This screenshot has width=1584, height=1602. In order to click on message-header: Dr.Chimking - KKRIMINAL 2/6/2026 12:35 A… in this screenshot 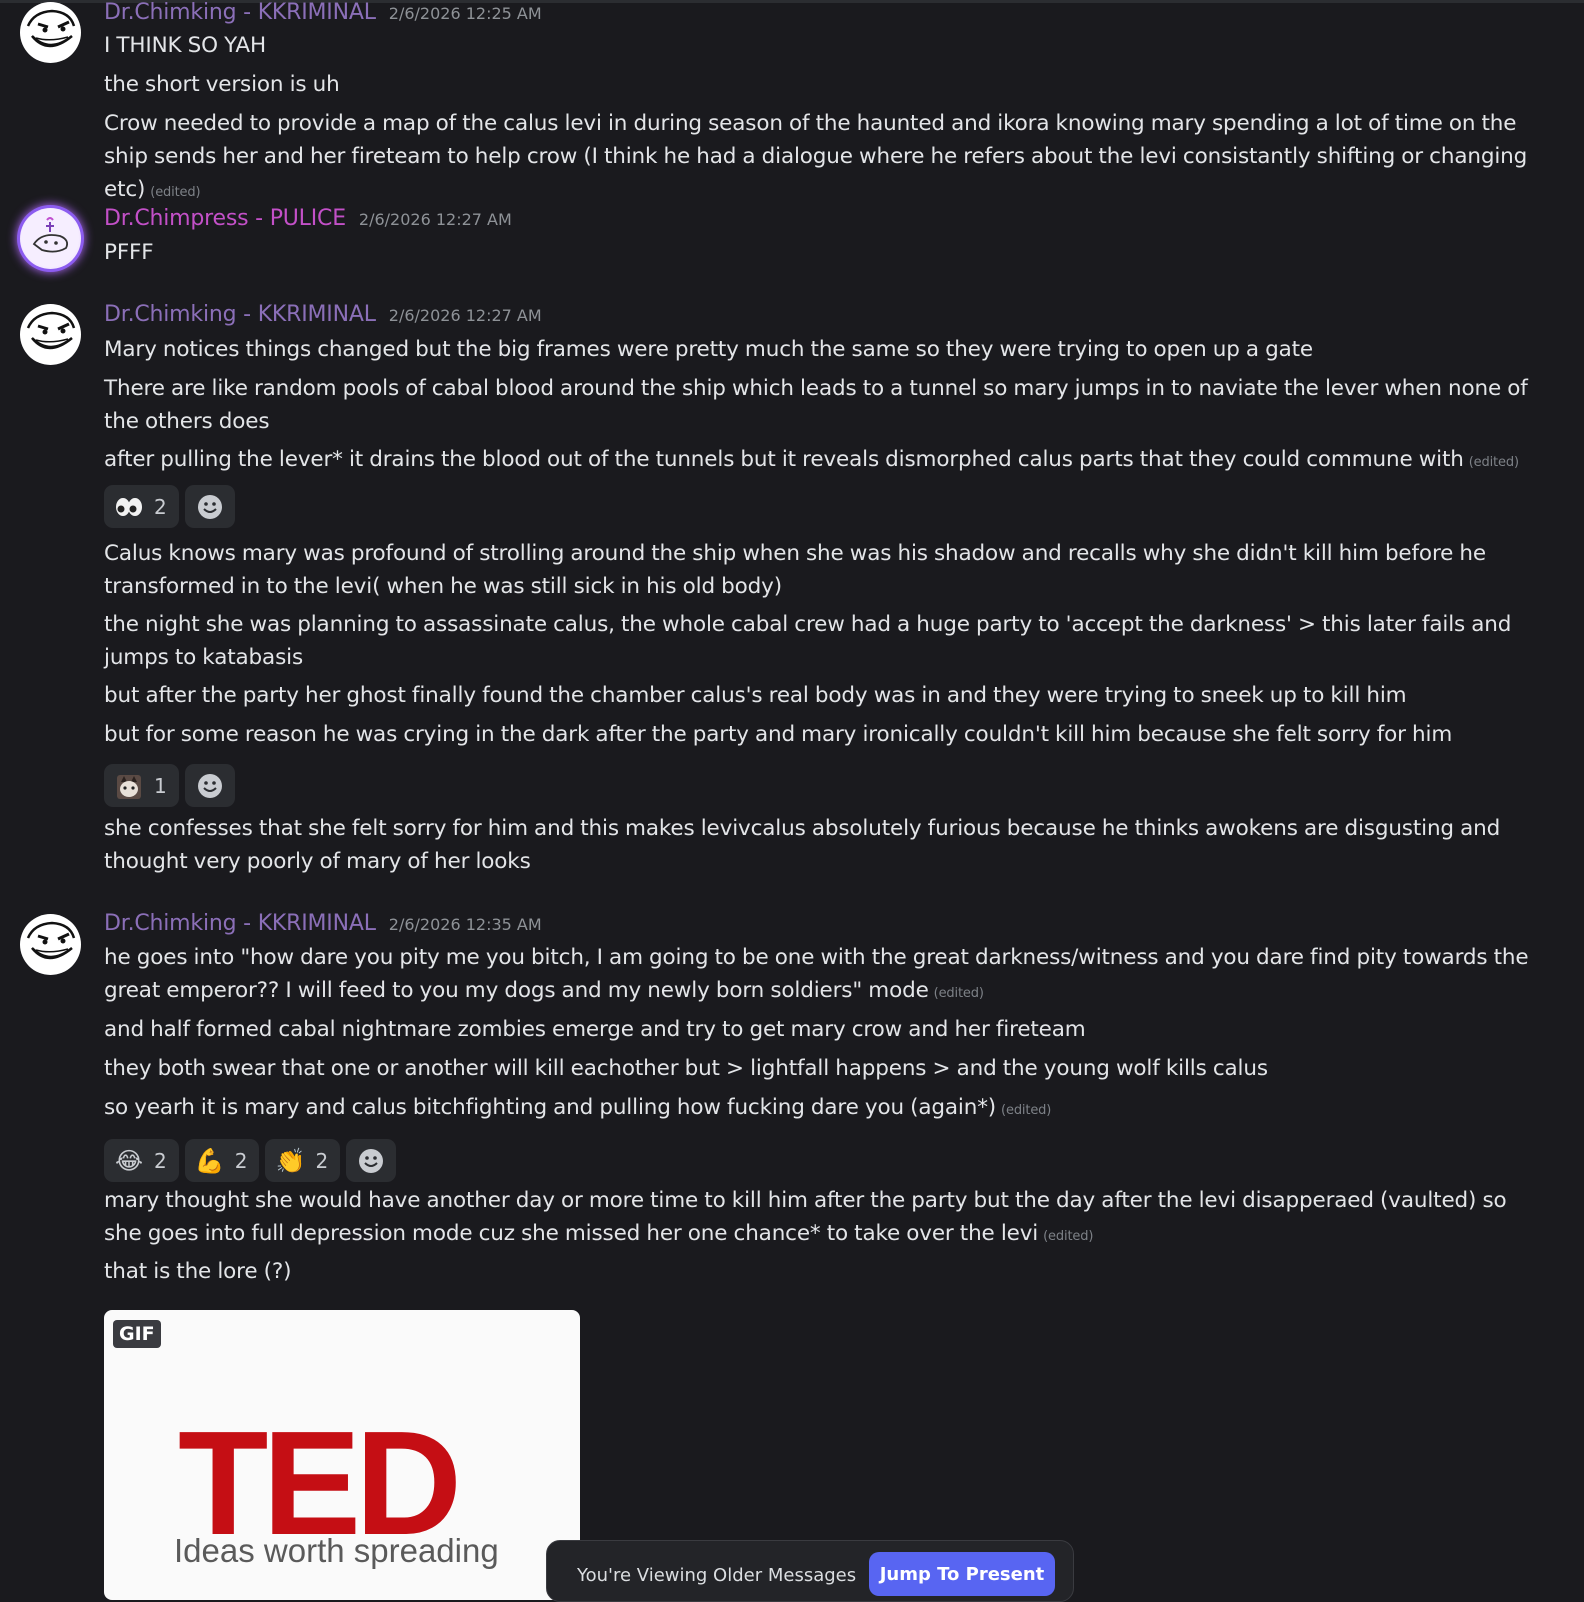, I will do `click(323, 923)`.